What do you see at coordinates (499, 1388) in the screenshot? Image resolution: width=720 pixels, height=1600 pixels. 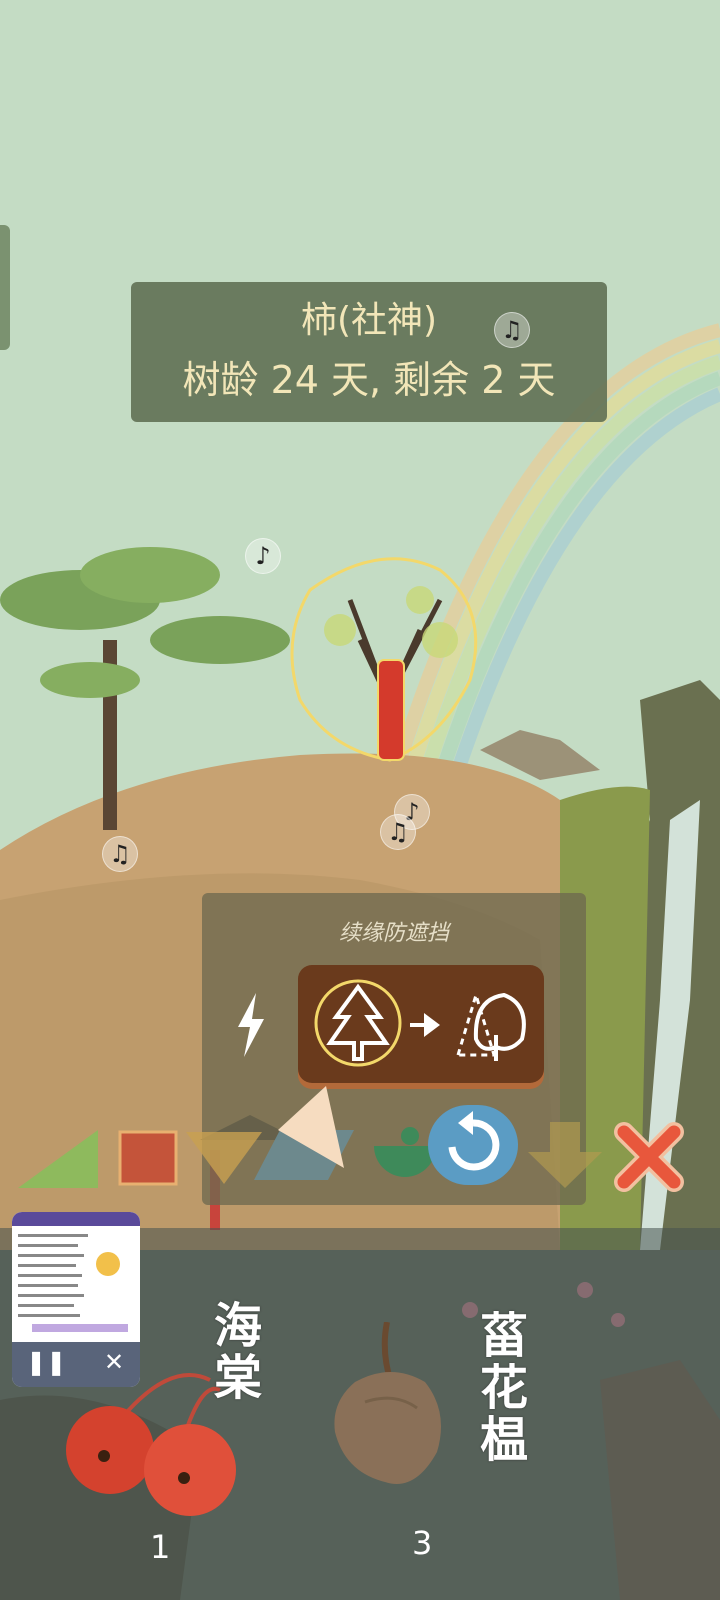 I see `inventory-item-label: 菑花榅` at bounding box center [499, 1388].